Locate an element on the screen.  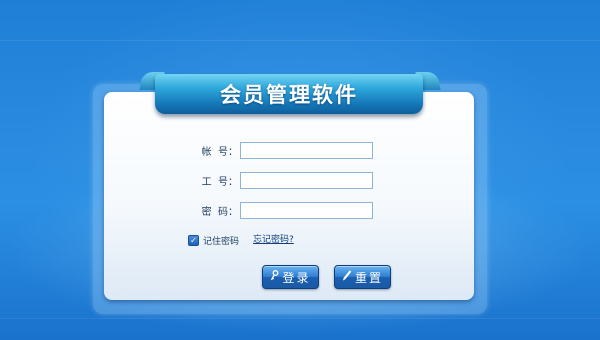
employee-id-label: 工 号： is located at coordinates (219, 182).